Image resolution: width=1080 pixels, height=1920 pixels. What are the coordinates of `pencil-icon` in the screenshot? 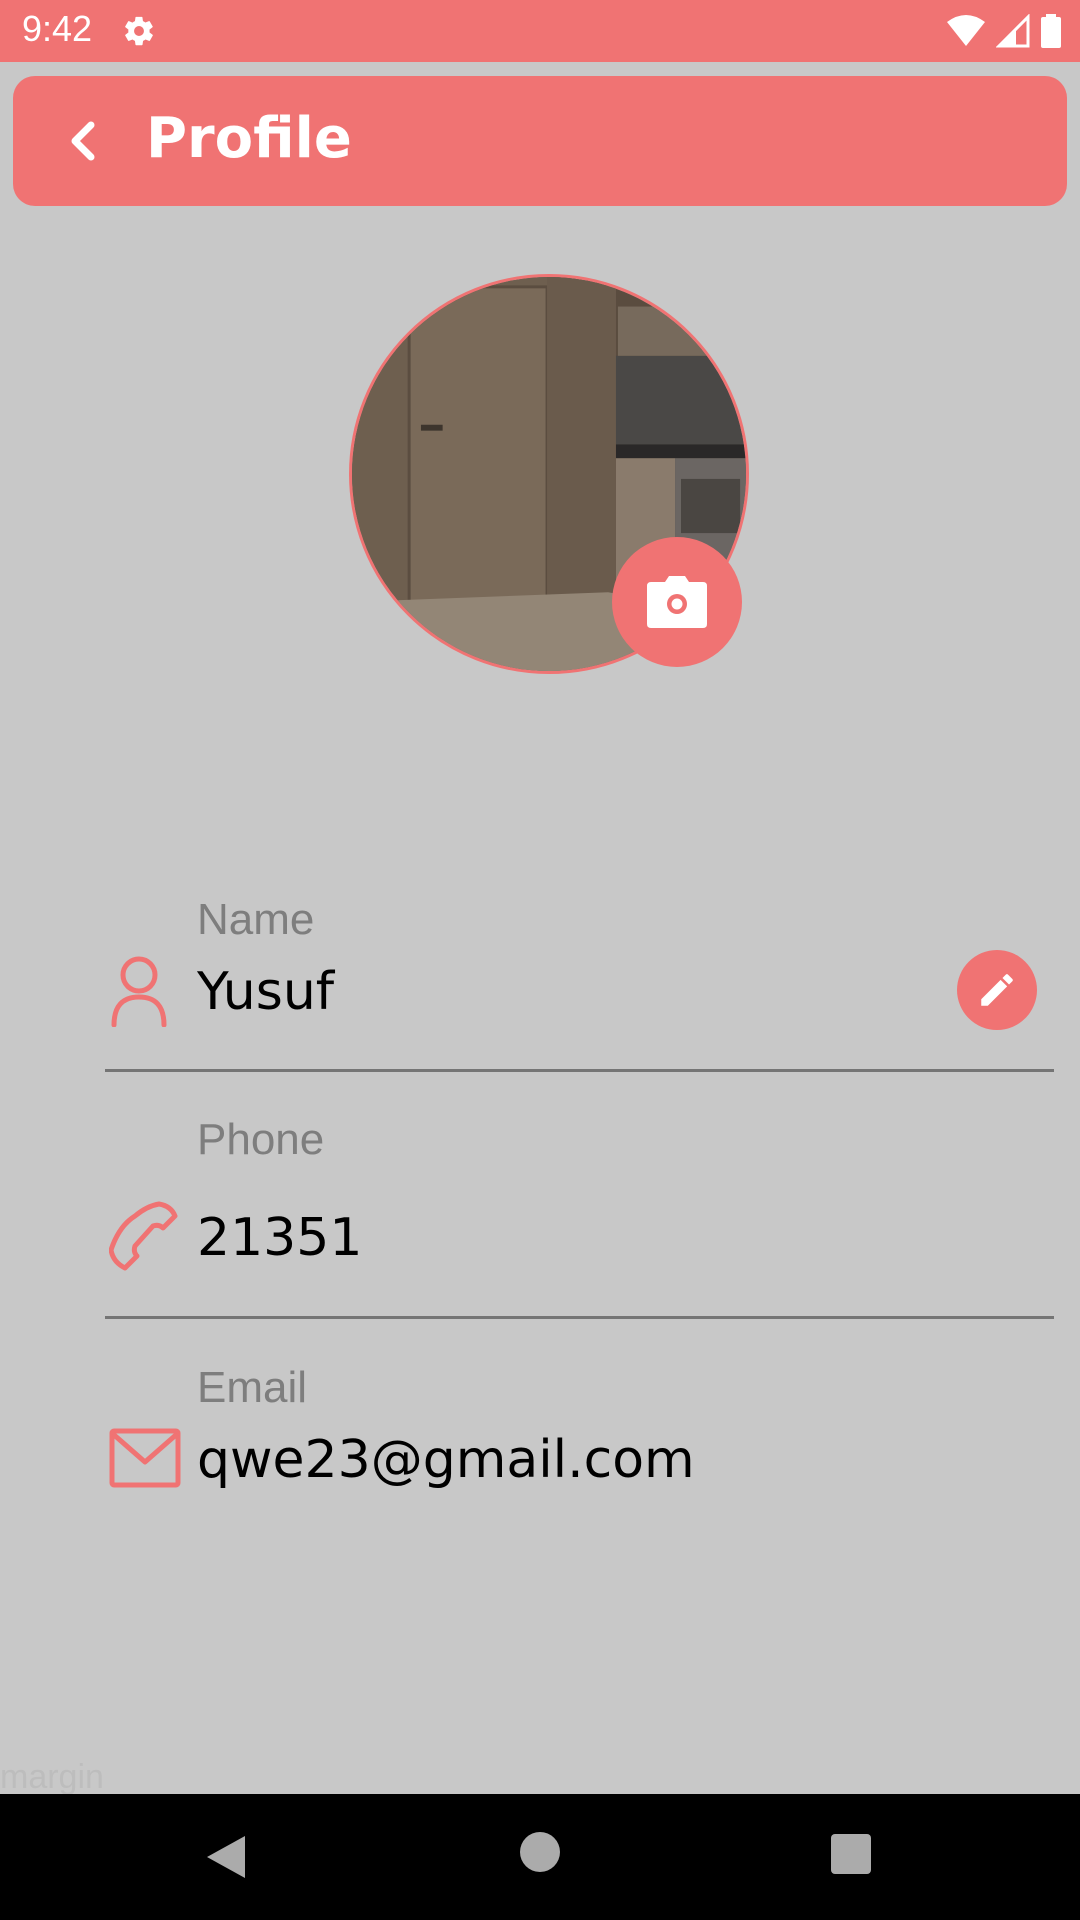 It's located at (997, 990).